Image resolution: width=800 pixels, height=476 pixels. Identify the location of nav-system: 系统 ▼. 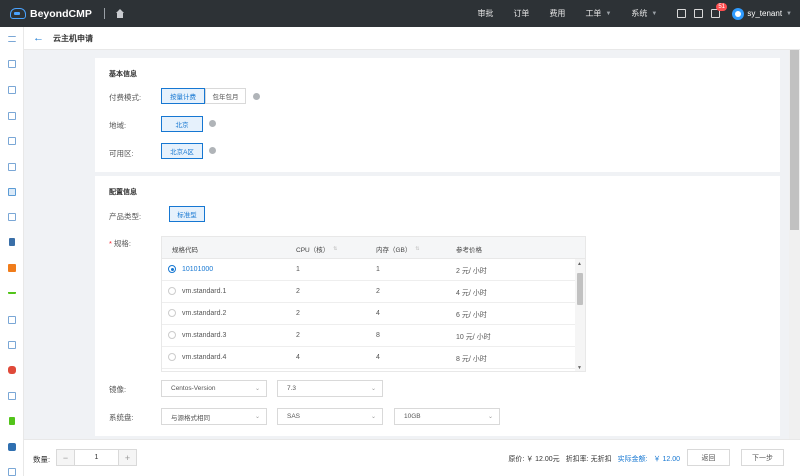
(644, 13).